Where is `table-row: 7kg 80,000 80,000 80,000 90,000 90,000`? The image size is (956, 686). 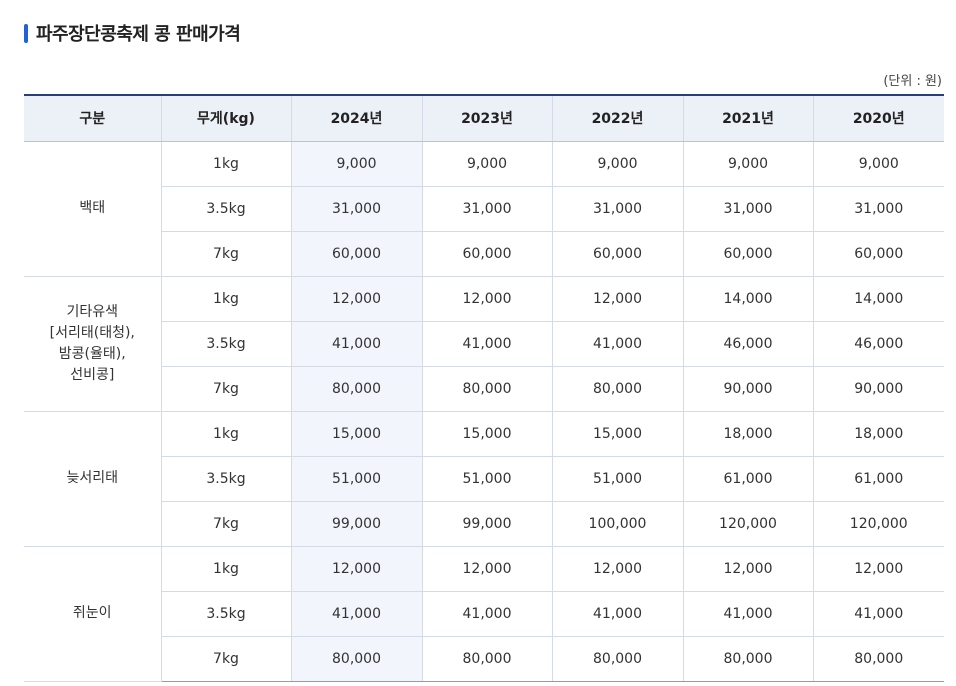
table-row: 7kg 80,000 80,000 80,000 90,000 90,000 is located at coordinates (484, 389).